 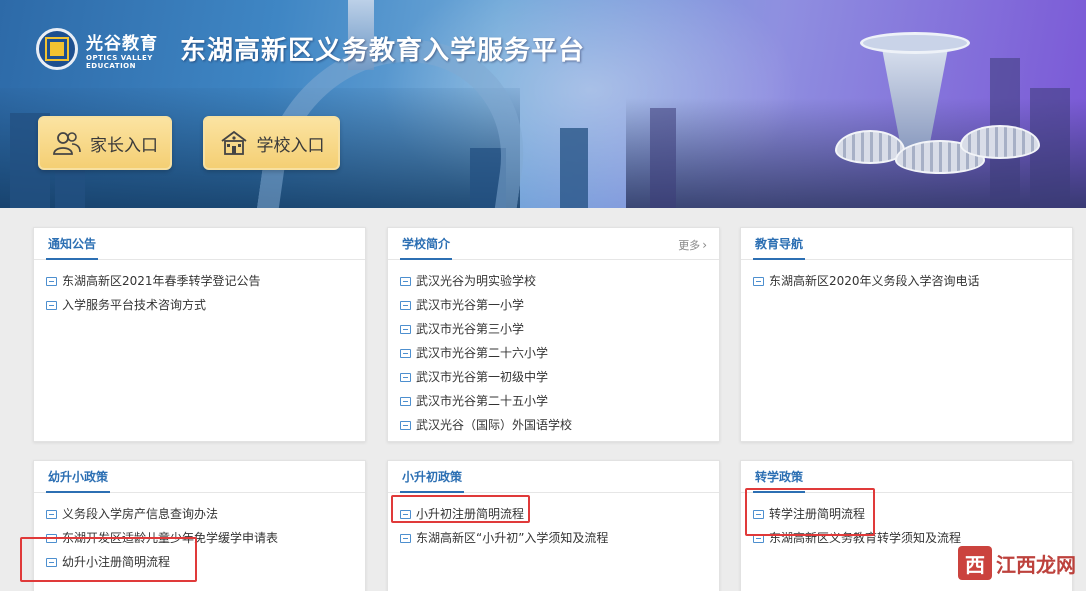 I want to click on panel-title-transfer: 转学政策, so click(x=779, y=477).